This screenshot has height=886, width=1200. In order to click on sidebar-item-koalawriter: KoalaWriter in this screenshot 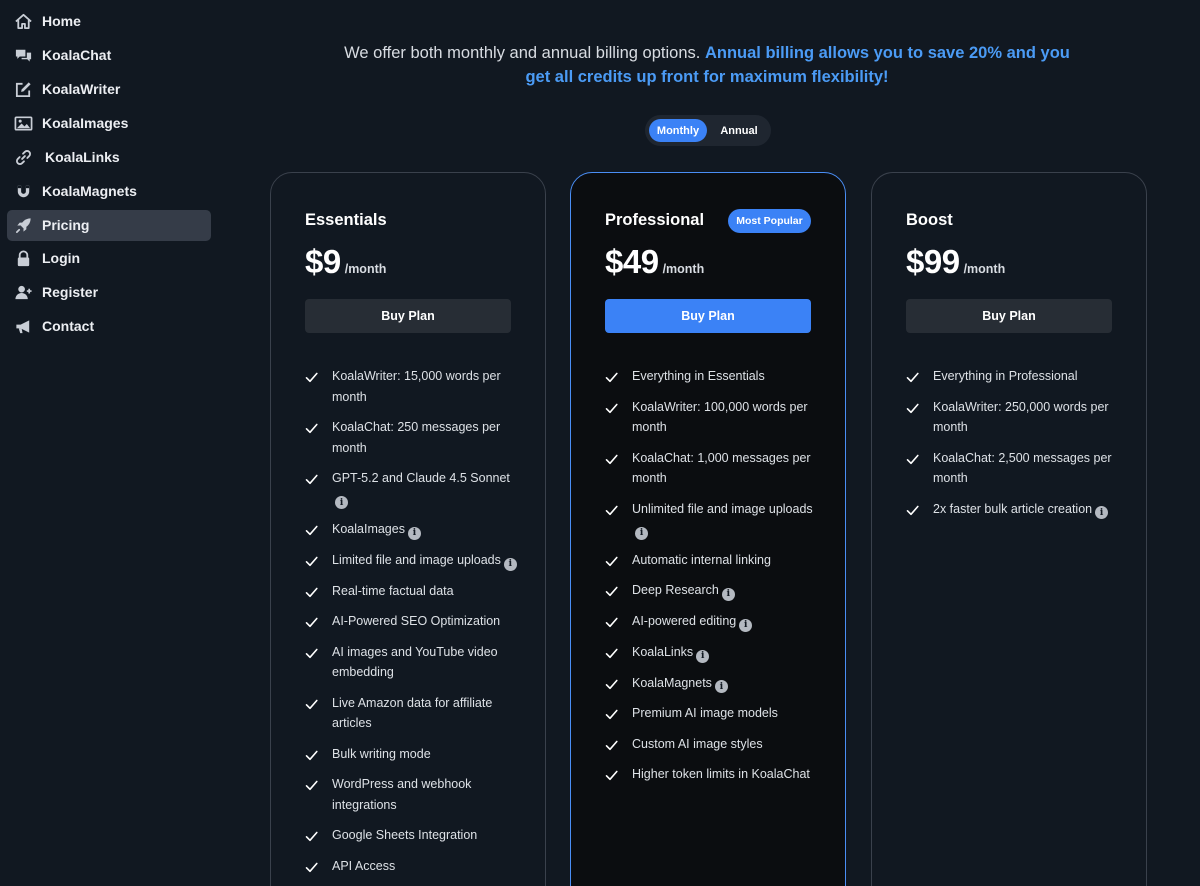, I will do `click(109, 89)`.